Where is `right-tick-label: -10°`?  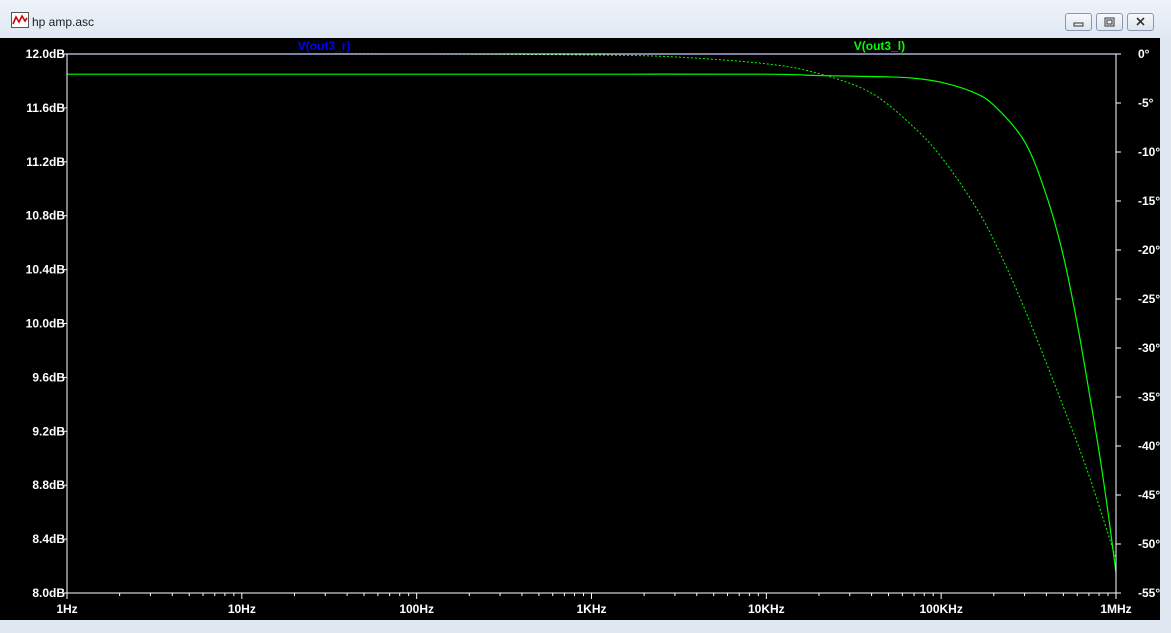
right-tick-label: -10° is located at coordinates (1149, 152).